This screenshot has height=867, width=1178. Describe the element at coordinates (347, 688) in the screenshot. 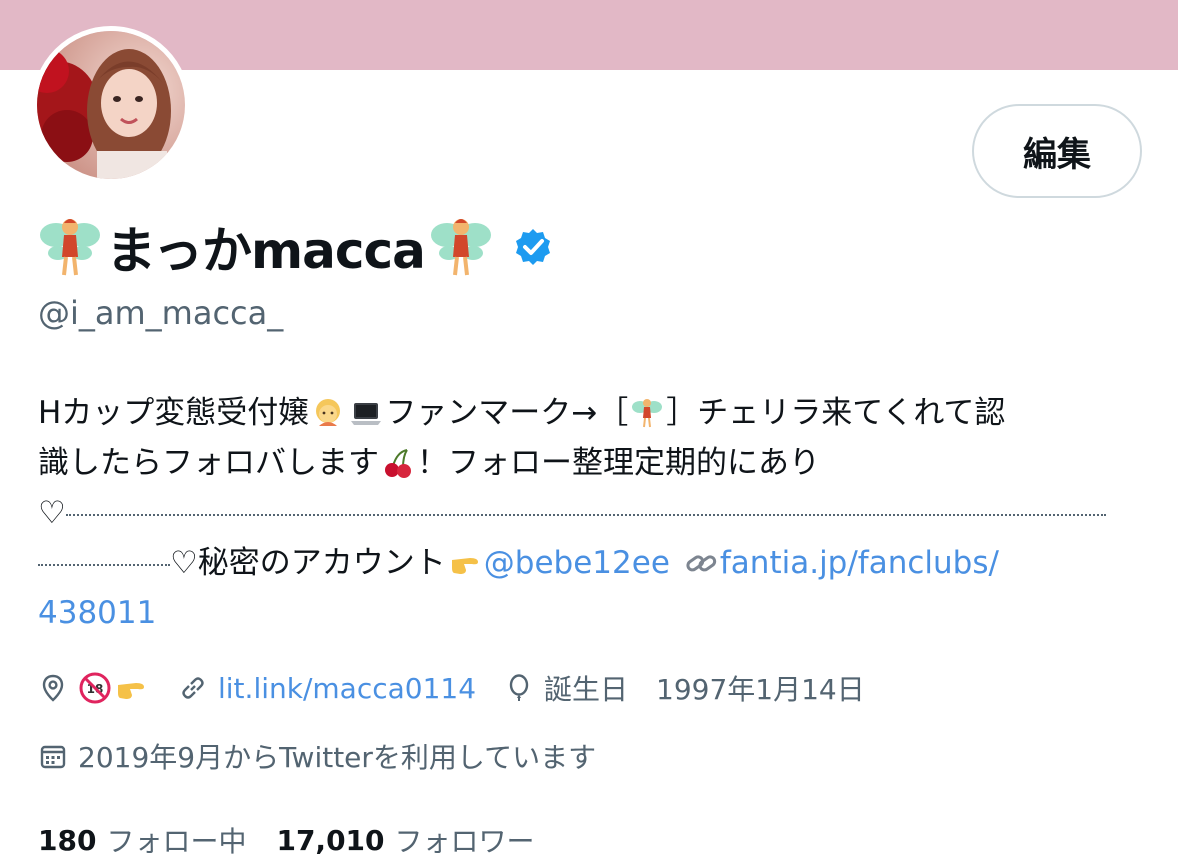

I see `website-link: lit.link/macca0114` at that location.